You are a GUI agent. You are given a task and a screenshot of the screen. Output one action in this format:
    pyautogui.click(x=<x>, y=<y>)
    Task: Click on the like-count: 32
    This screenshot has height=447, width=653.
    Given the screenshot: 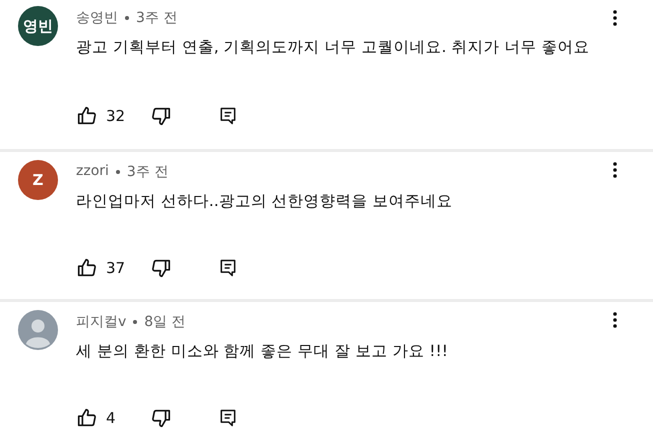 What is the action you would take?
    pyautogui.click(x=116, y=116)
    